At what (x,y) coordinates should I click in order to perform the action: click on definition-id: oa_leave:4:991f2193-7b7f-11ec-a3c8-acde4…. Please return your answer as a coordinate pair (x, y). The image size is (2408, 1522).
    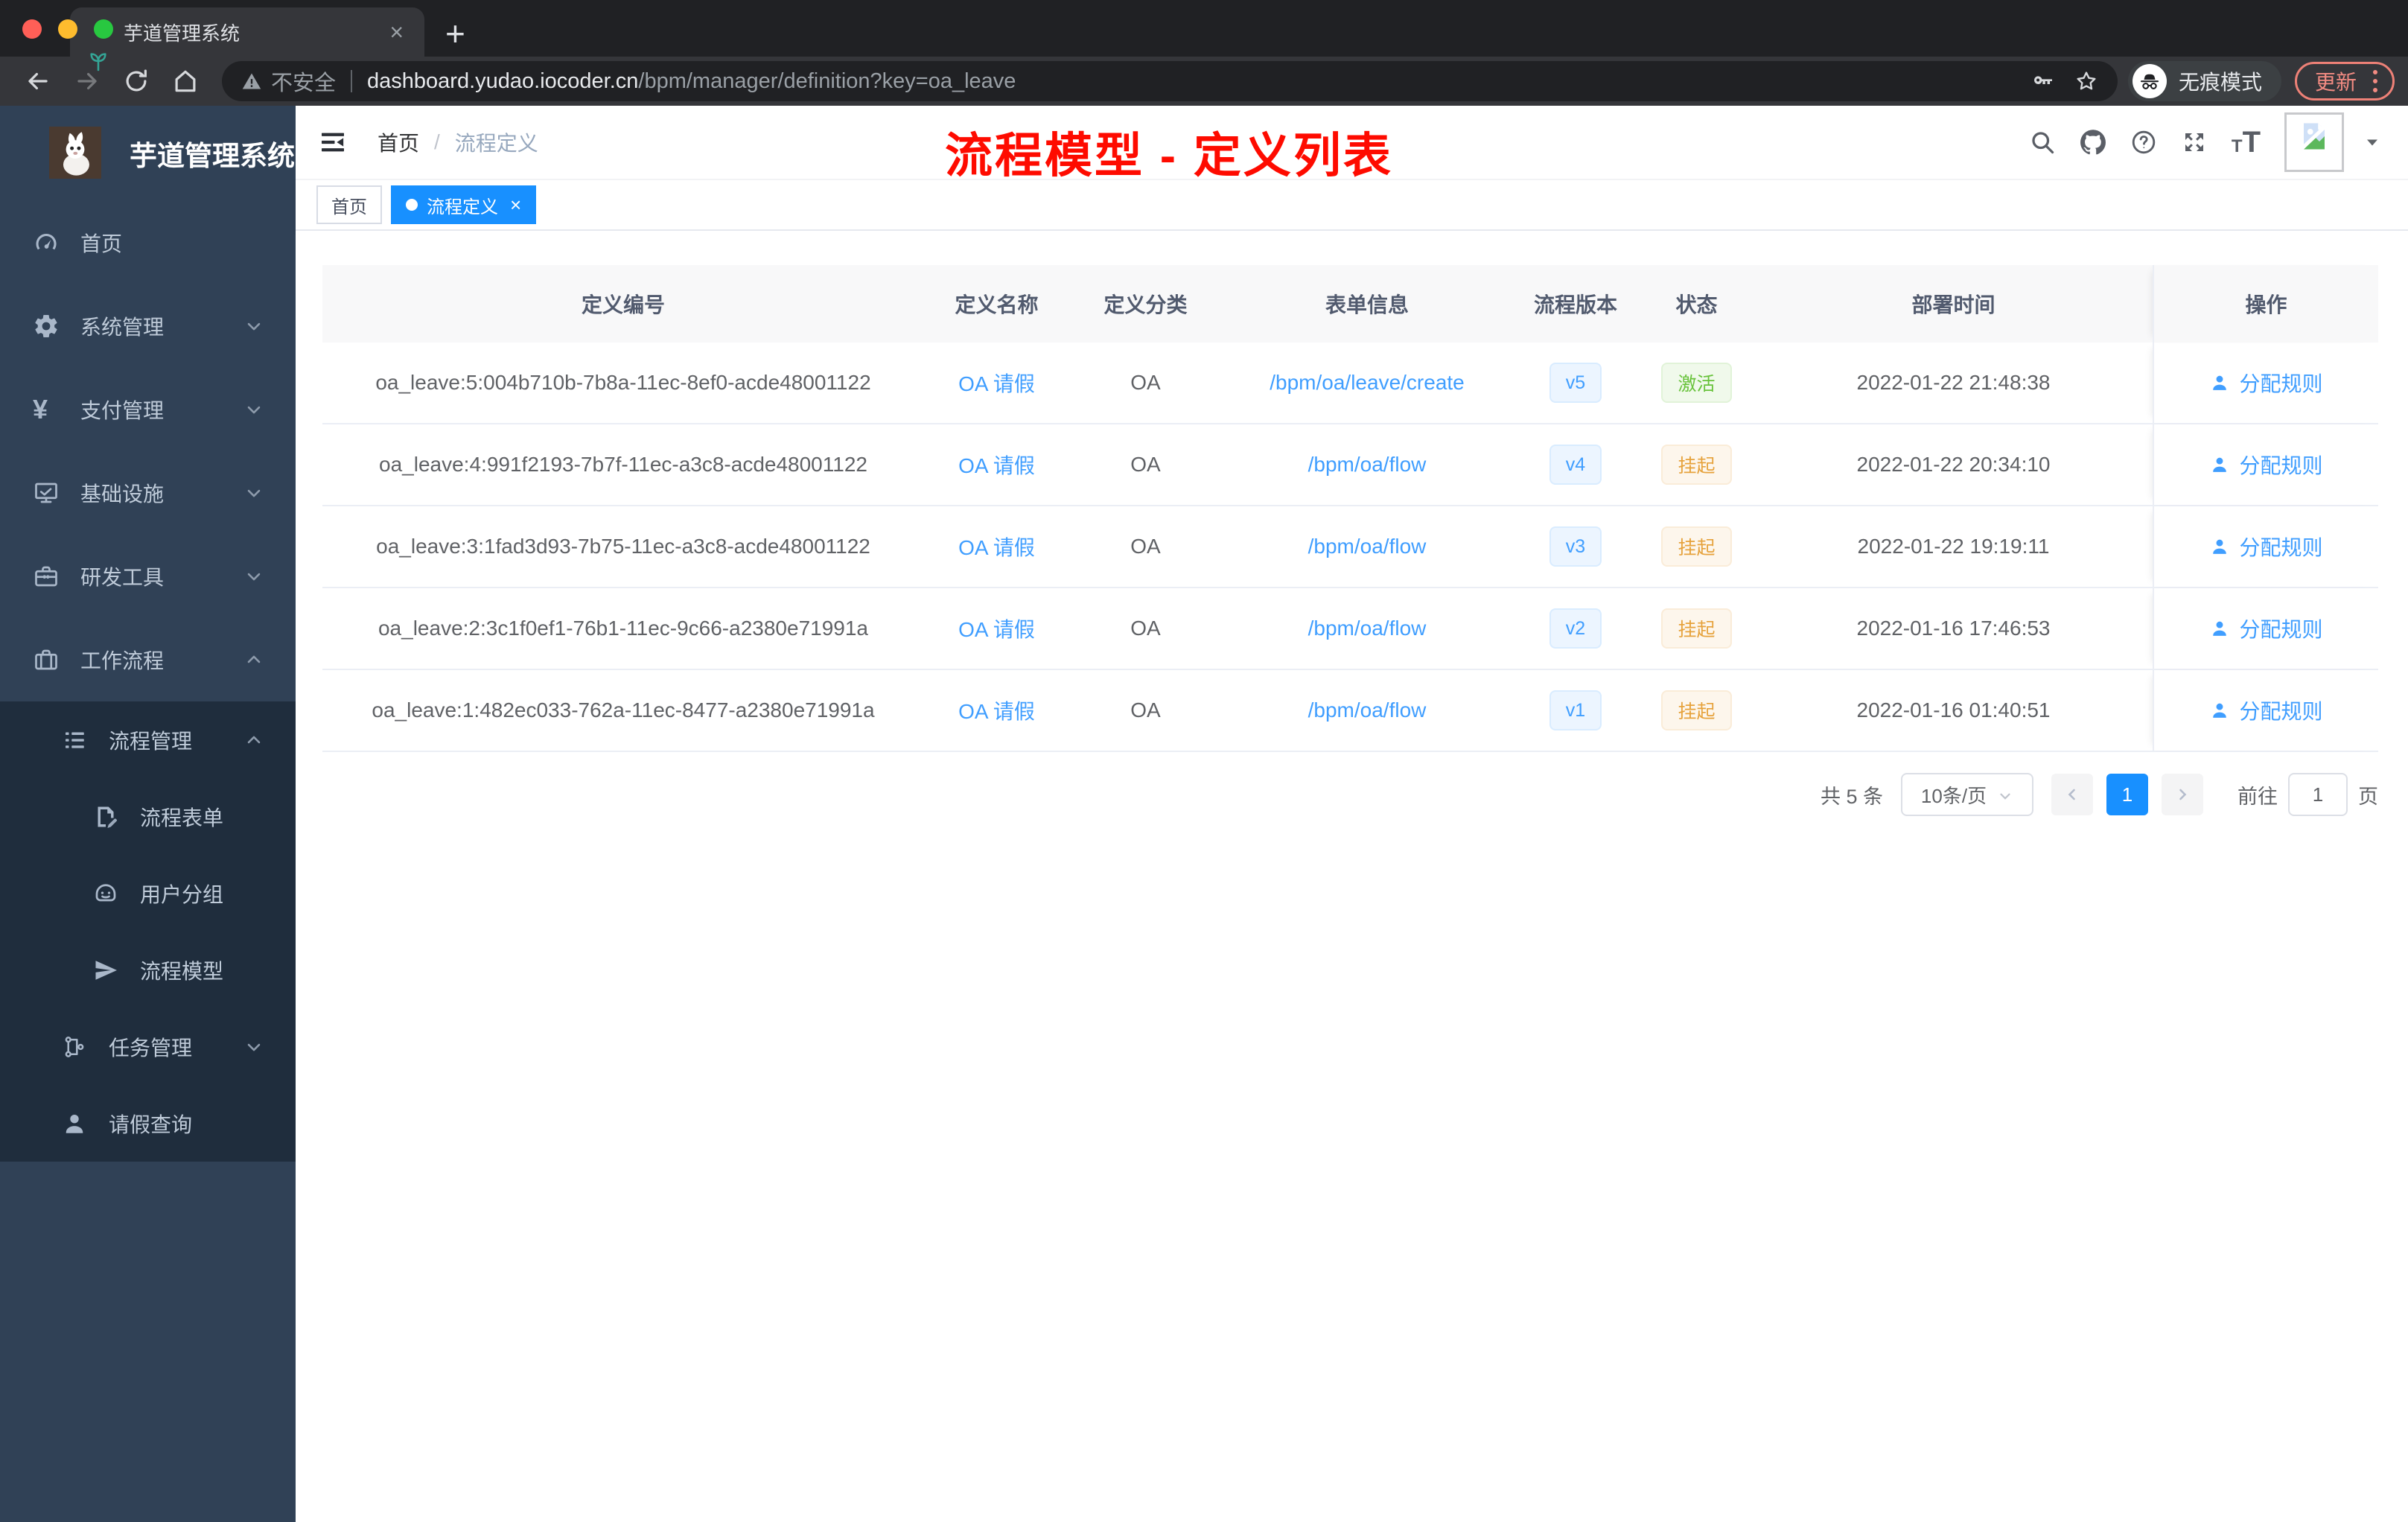
    Looking at the image, I should click on (623, 464).